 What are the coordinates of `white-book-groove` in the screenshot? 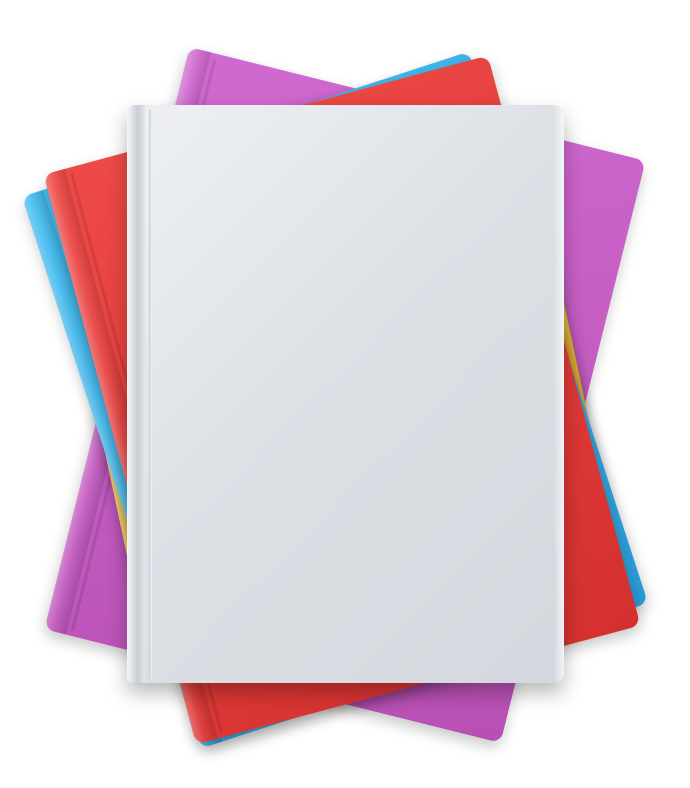 It's located at (150, 394).